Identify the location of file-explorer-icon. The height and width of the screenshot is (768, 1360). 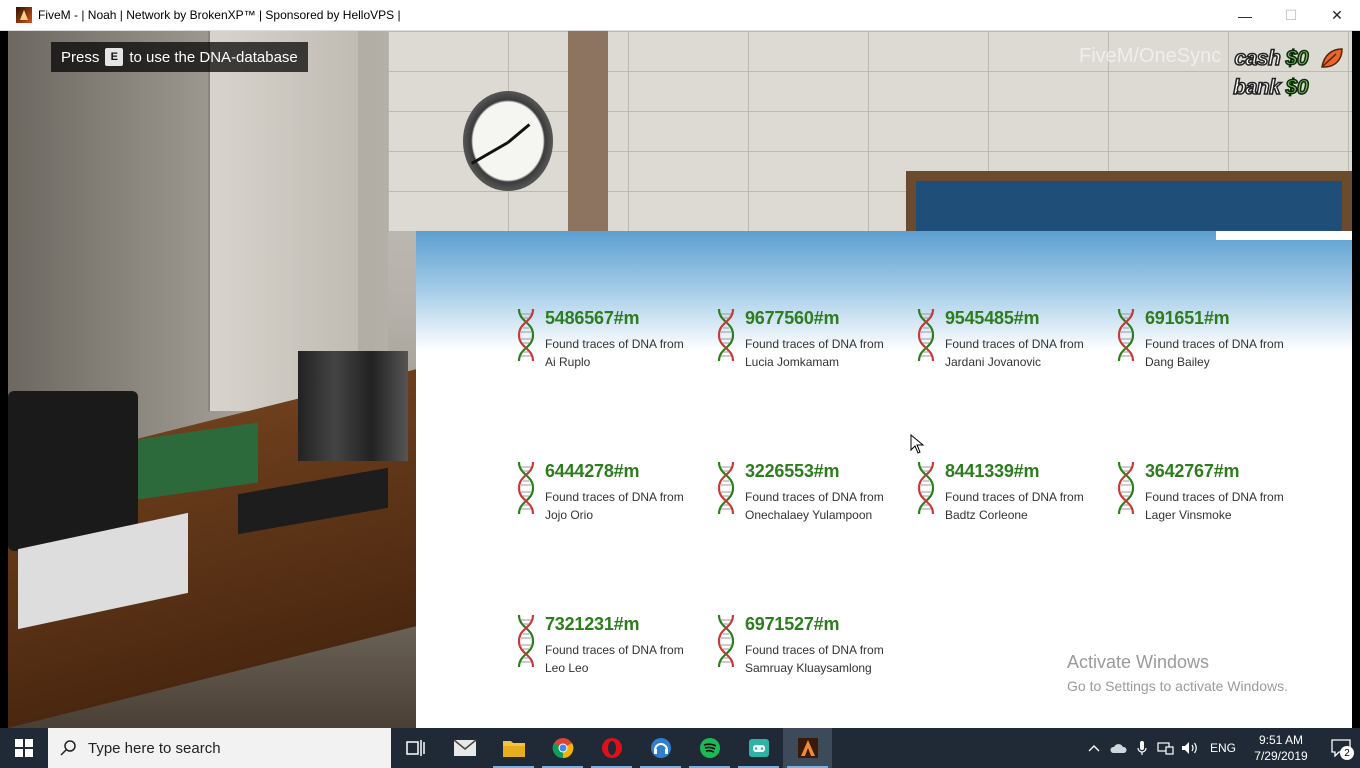
(513, 748).